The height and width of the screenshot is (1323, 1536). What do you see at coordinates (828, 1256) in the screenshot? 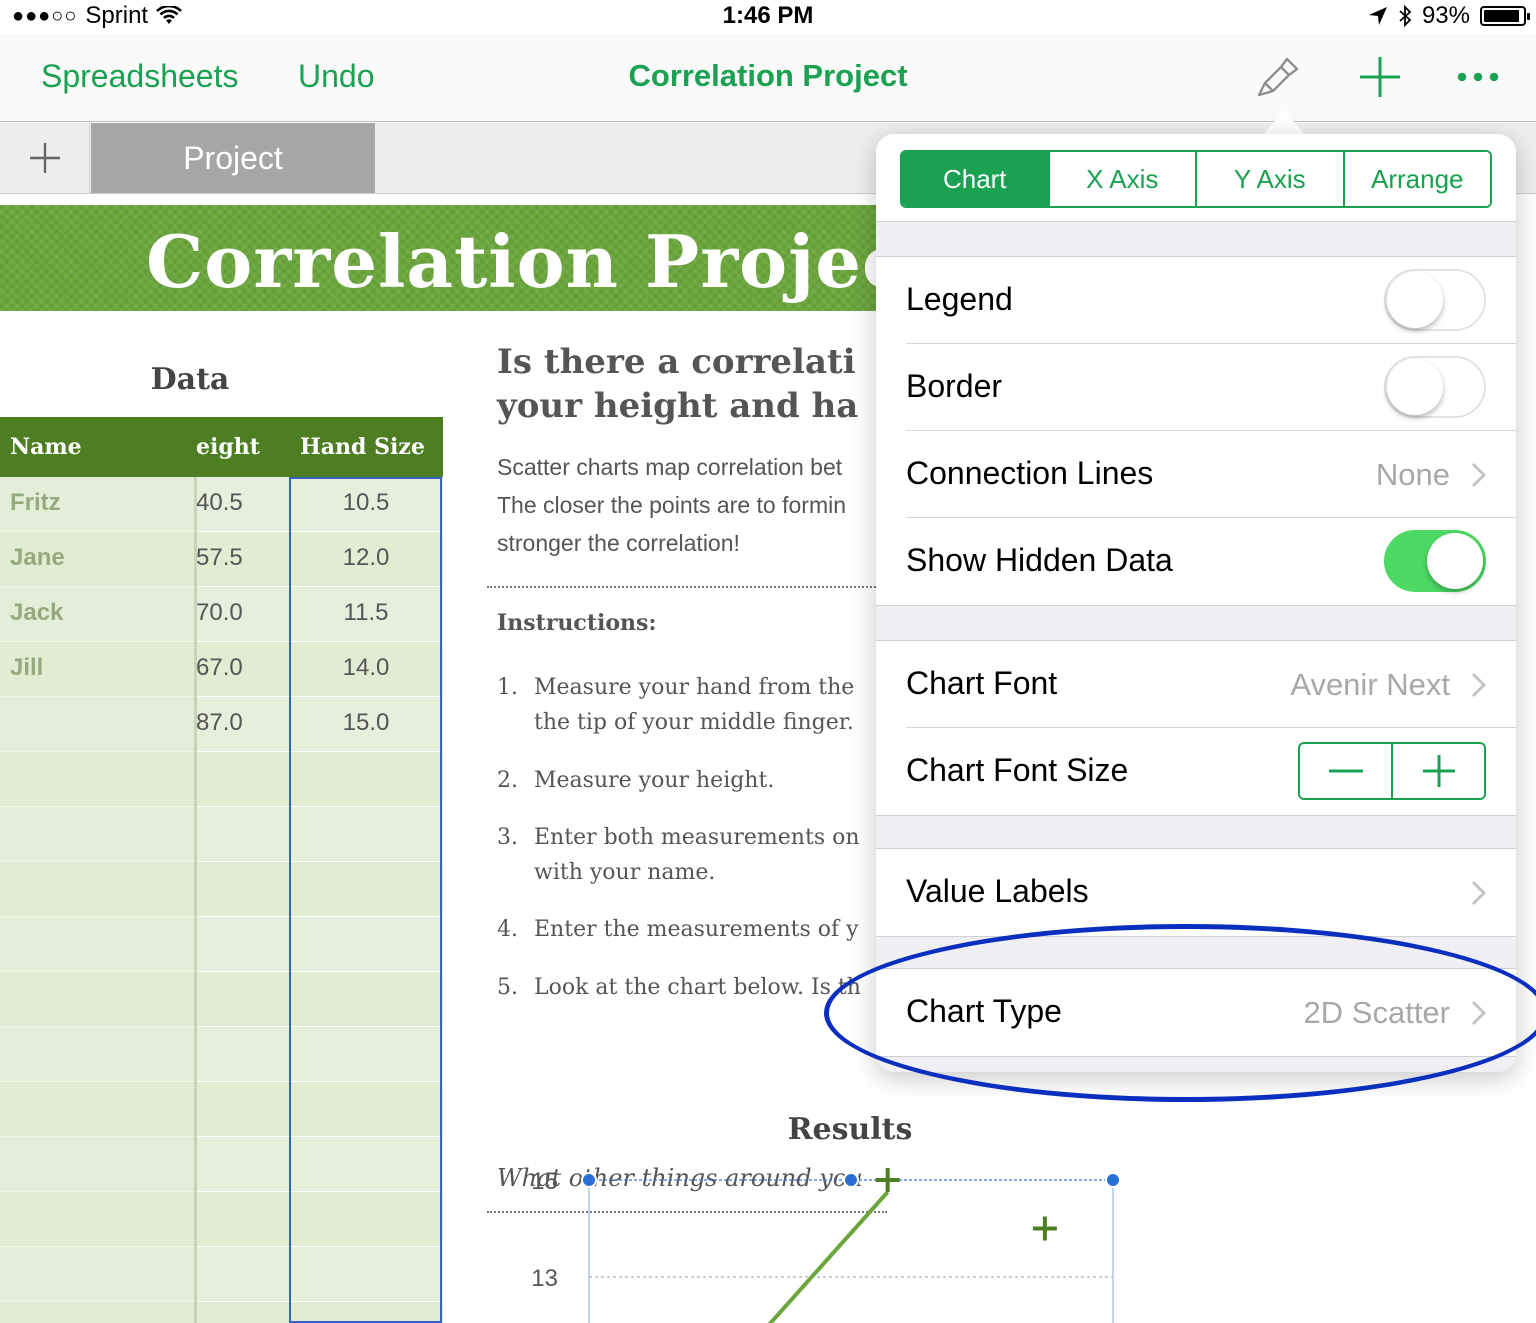
I see `trendline` at bounding box center [828, 1256].